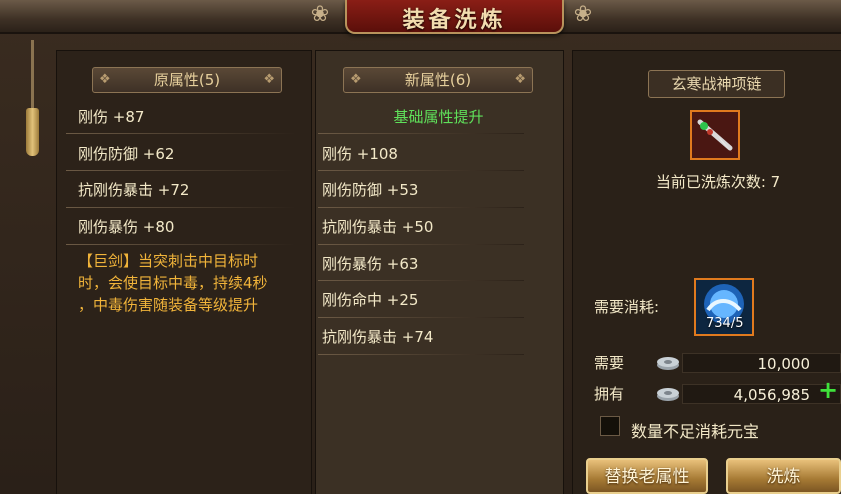 The width and height of the screenshot is (841, 494). I want to click on new-attribute-row: 抗刚伤暴击 +74, so click(378, 337).